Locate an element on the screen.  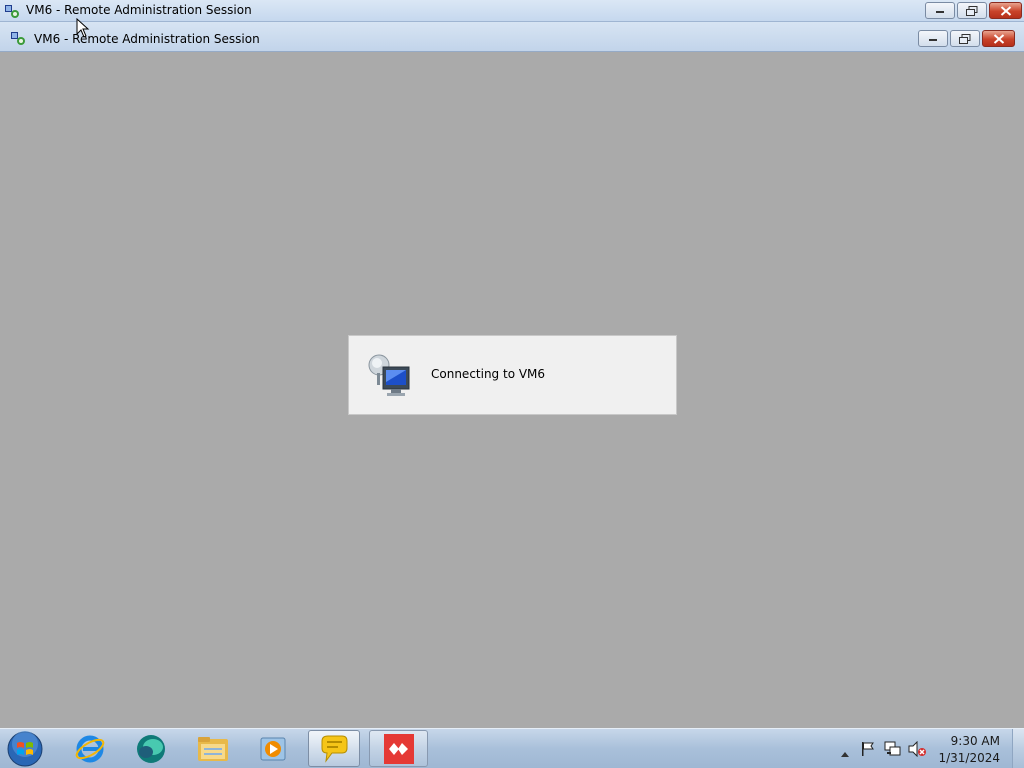
inner-close-button is located at coordinates (998, 38).